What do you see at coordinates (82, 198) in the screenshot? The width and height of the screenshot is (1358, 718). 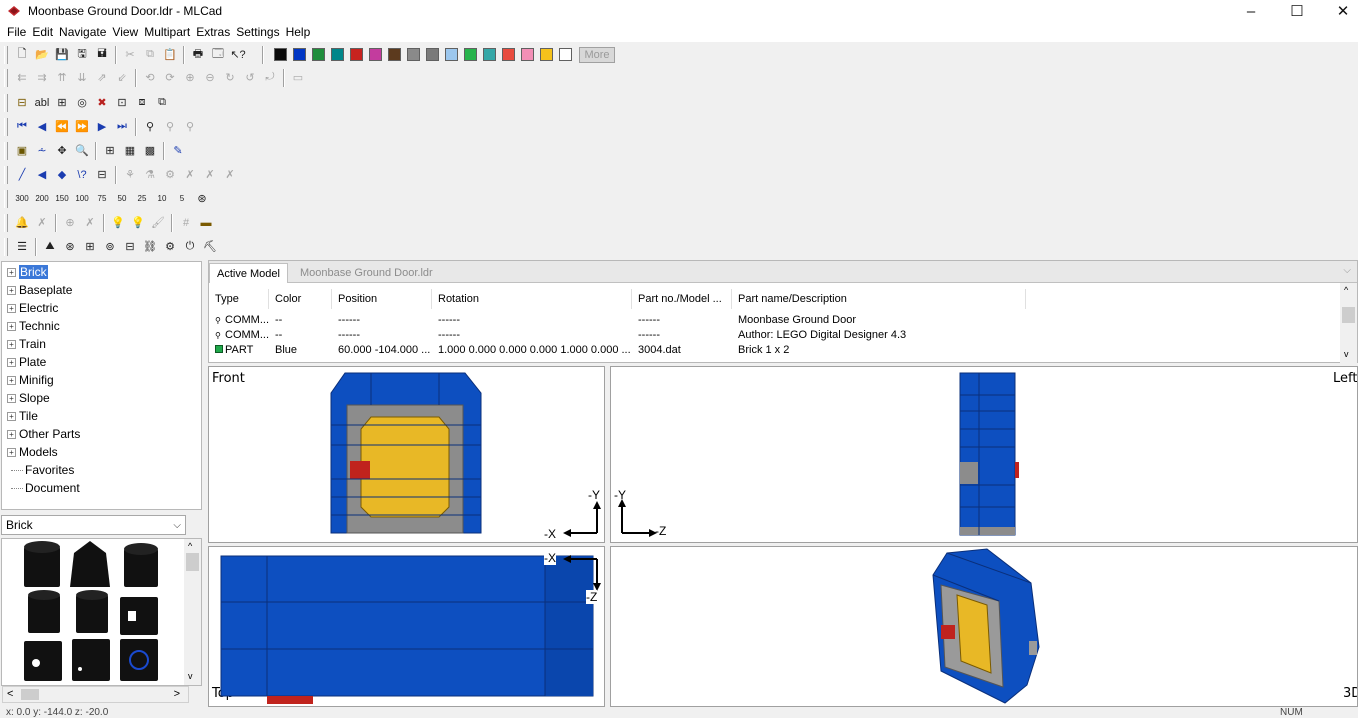 I see `zoom-100-icon: 100` at bounding box center [82, 198].